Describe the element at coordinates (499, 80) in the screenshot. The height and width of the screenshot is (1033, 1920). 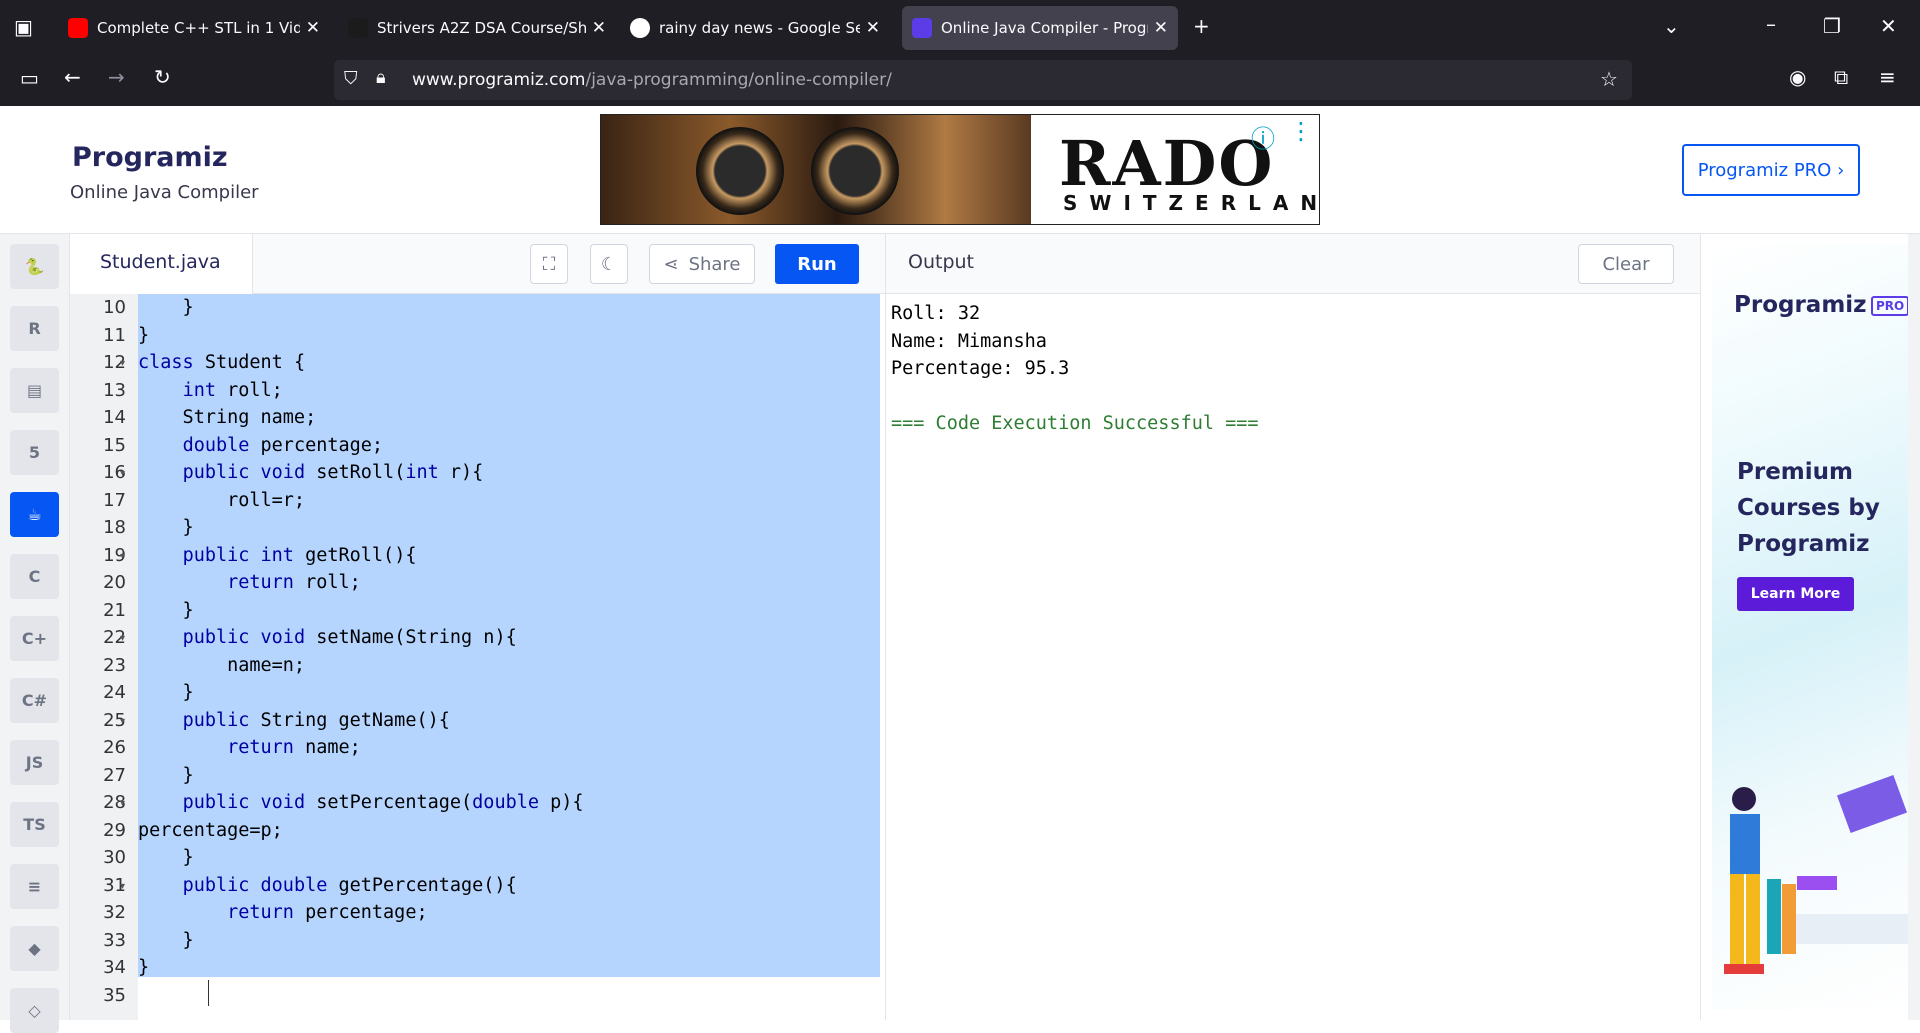
I see `url-host: www.programiz.com` at that location.